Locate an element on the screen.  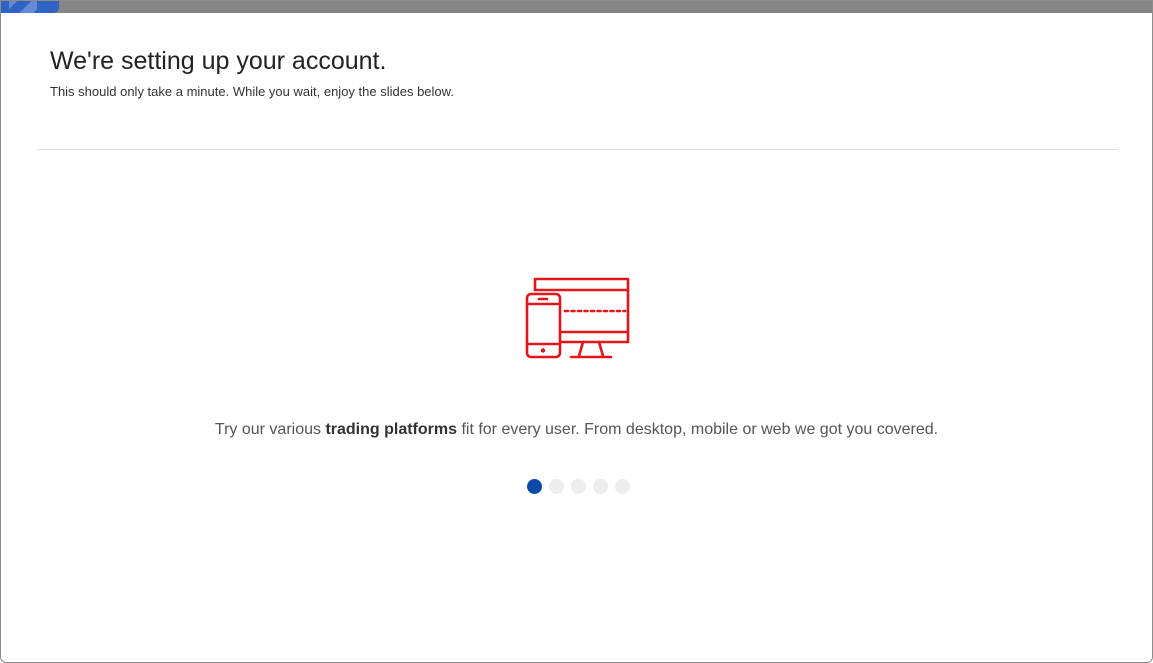
devices-icon is located at coordinates (578, 319).